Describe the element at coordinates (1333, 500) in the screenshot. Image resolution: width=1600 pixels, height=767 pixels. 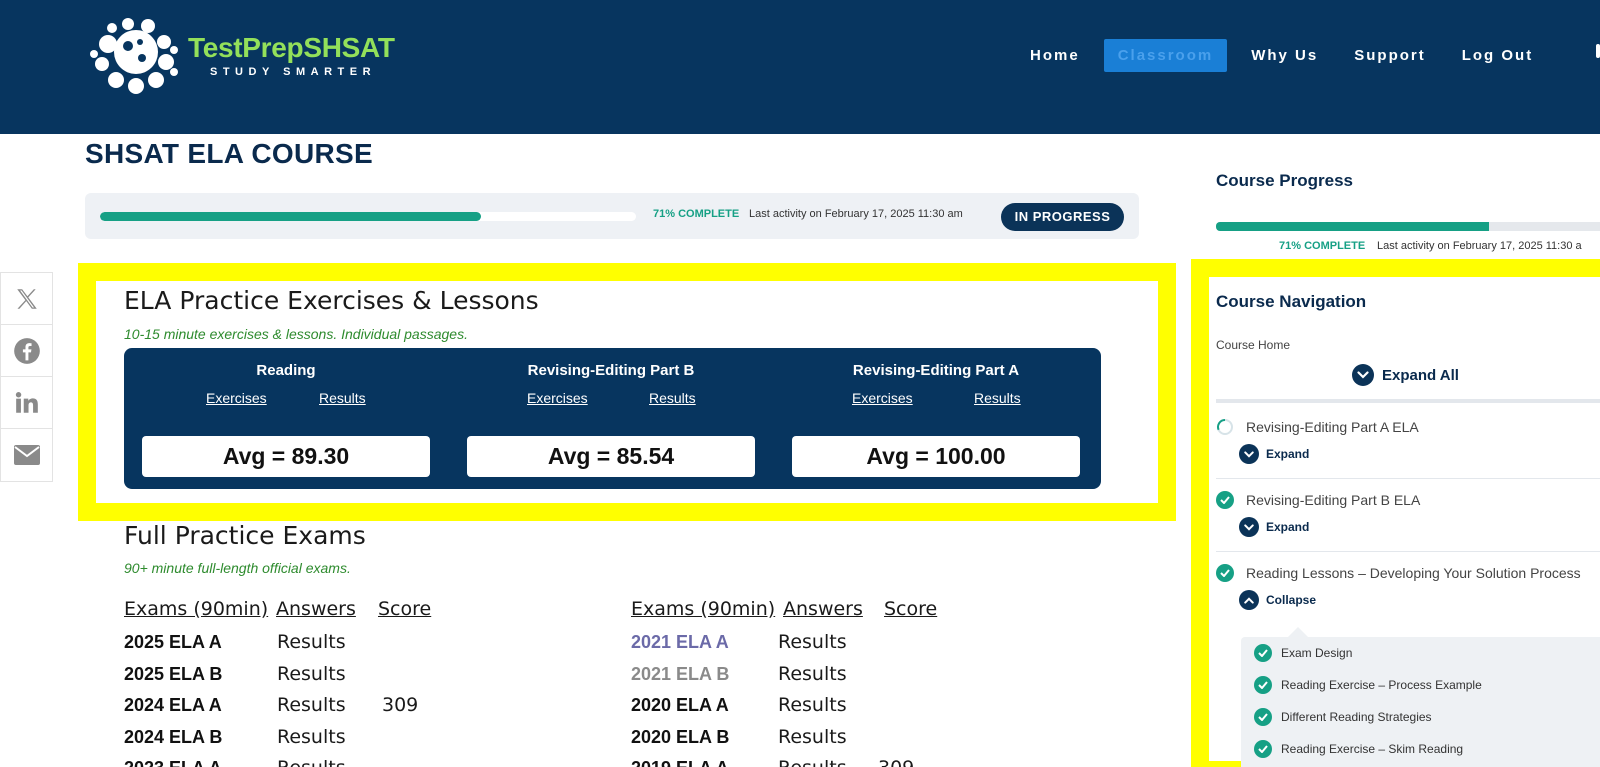
I see `lesson-title: Revising-Editing Part B ELA` at that location.